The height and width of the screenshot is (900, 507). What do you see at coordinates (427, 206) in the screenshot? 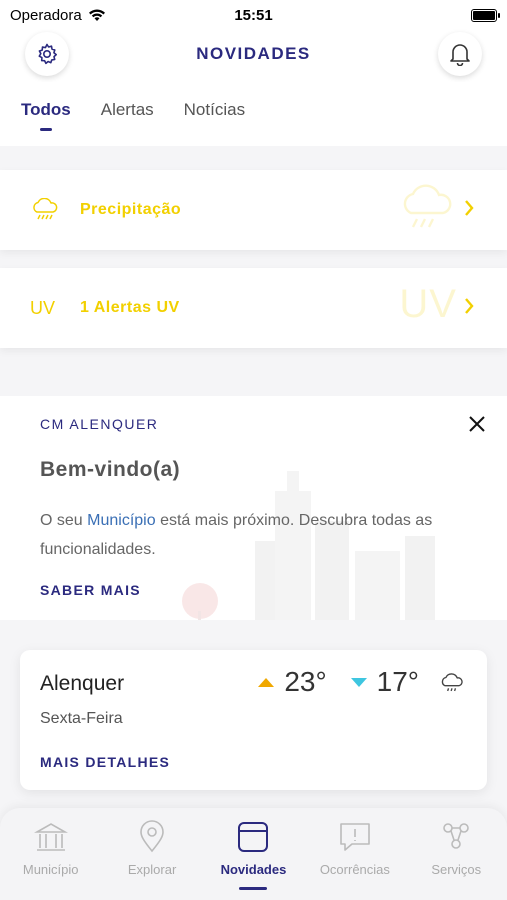
I see `rain-cloud-bg-icon` at bounding box center [427, 206].